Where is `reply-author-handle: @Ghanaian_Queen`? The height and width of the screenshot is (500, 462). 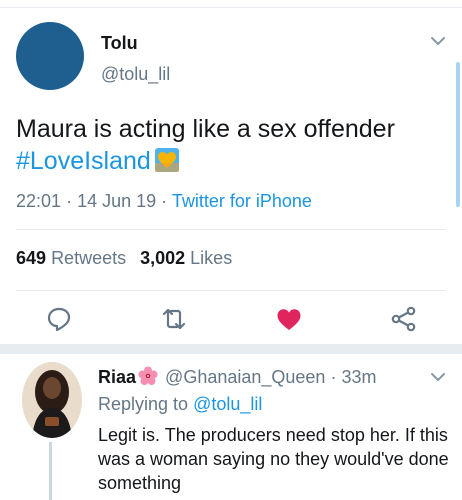 reply-author-handle: @Ghanaian_Queen is located at coordinates (245, 377).